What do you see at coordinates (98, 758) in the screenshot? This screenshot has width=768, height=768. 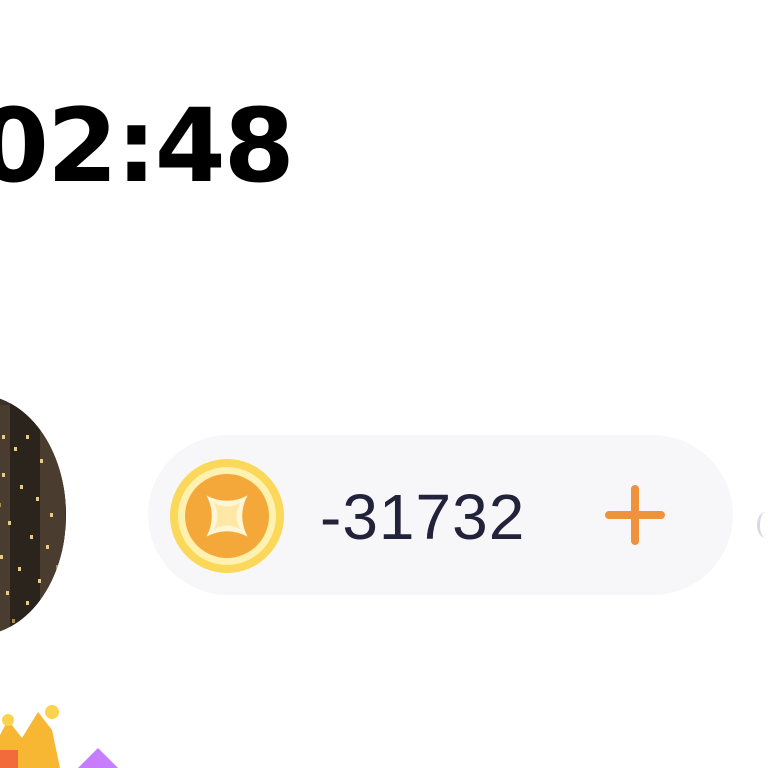 I see `gem-icon` at bounding box center [98, 758].